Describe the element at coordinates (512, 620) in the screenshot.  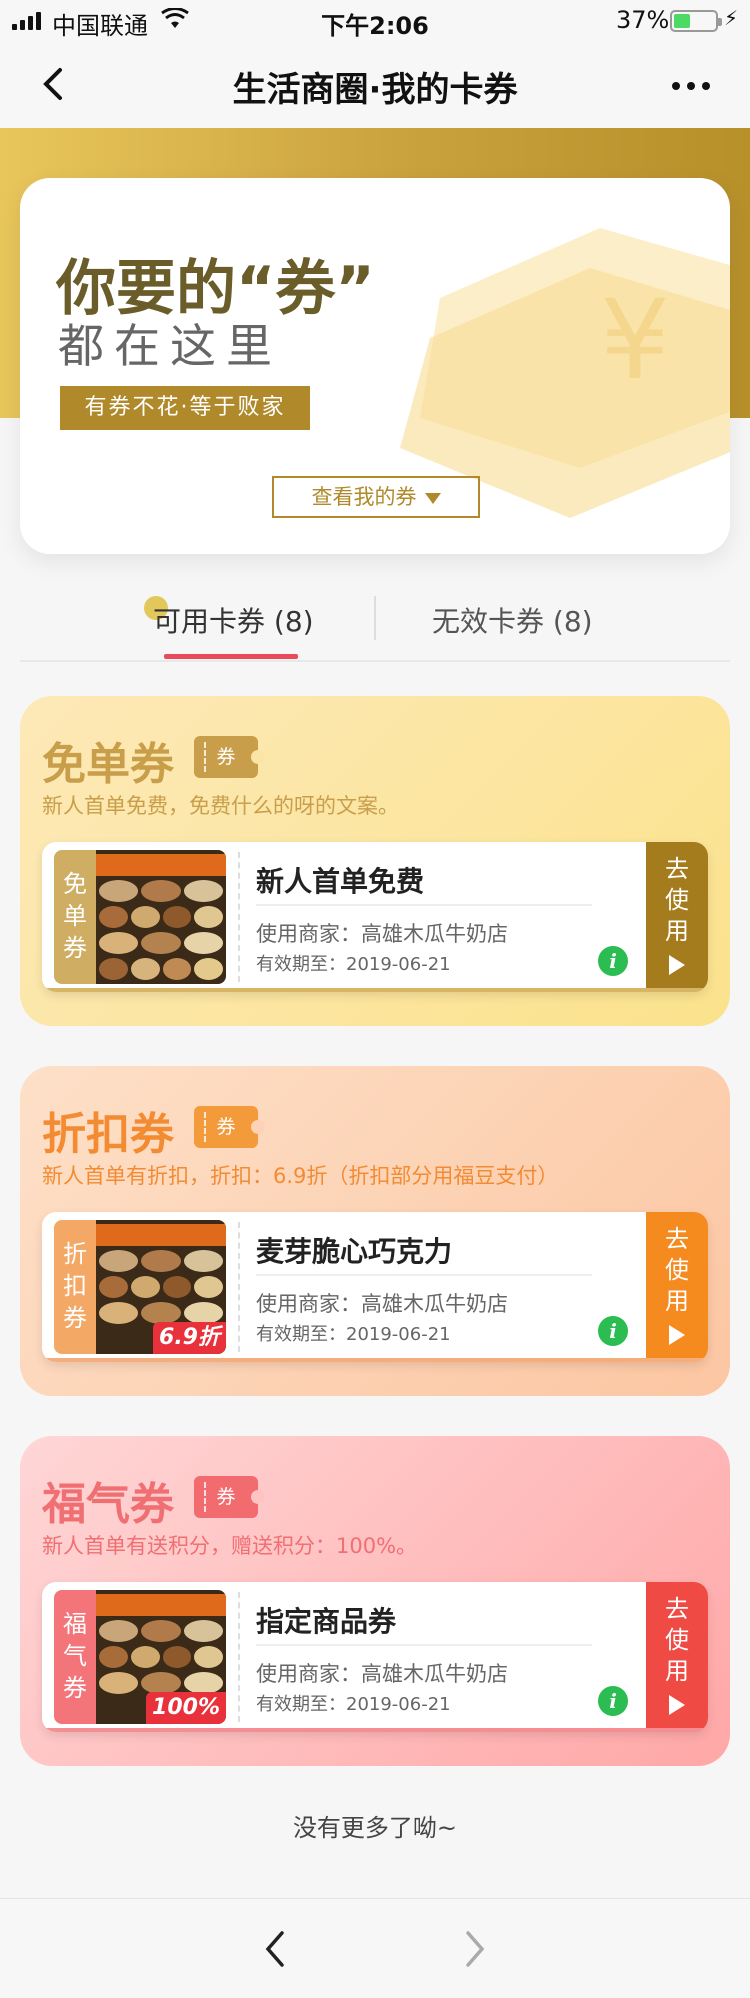
I see `tab-invalid: 无效卡券 (8)` at that location.